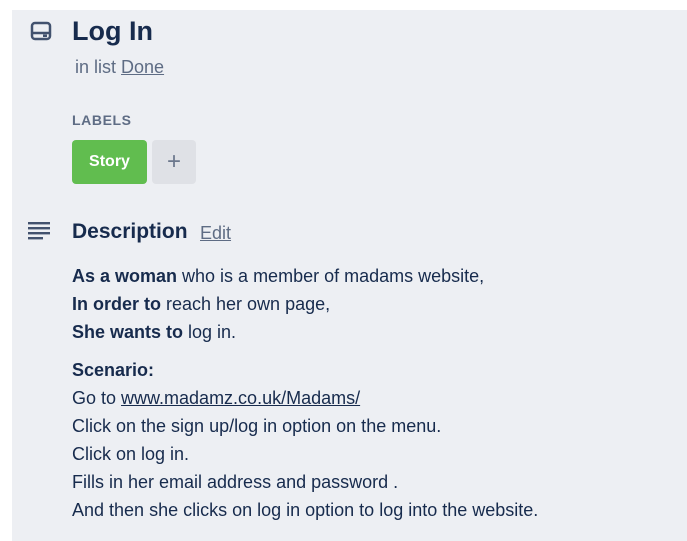 Image resolution: width=687 pixels, height=541 pixels. Describe the element at coordinates (142, 67) in the screenshot. I see `list-link: Done` at that location.